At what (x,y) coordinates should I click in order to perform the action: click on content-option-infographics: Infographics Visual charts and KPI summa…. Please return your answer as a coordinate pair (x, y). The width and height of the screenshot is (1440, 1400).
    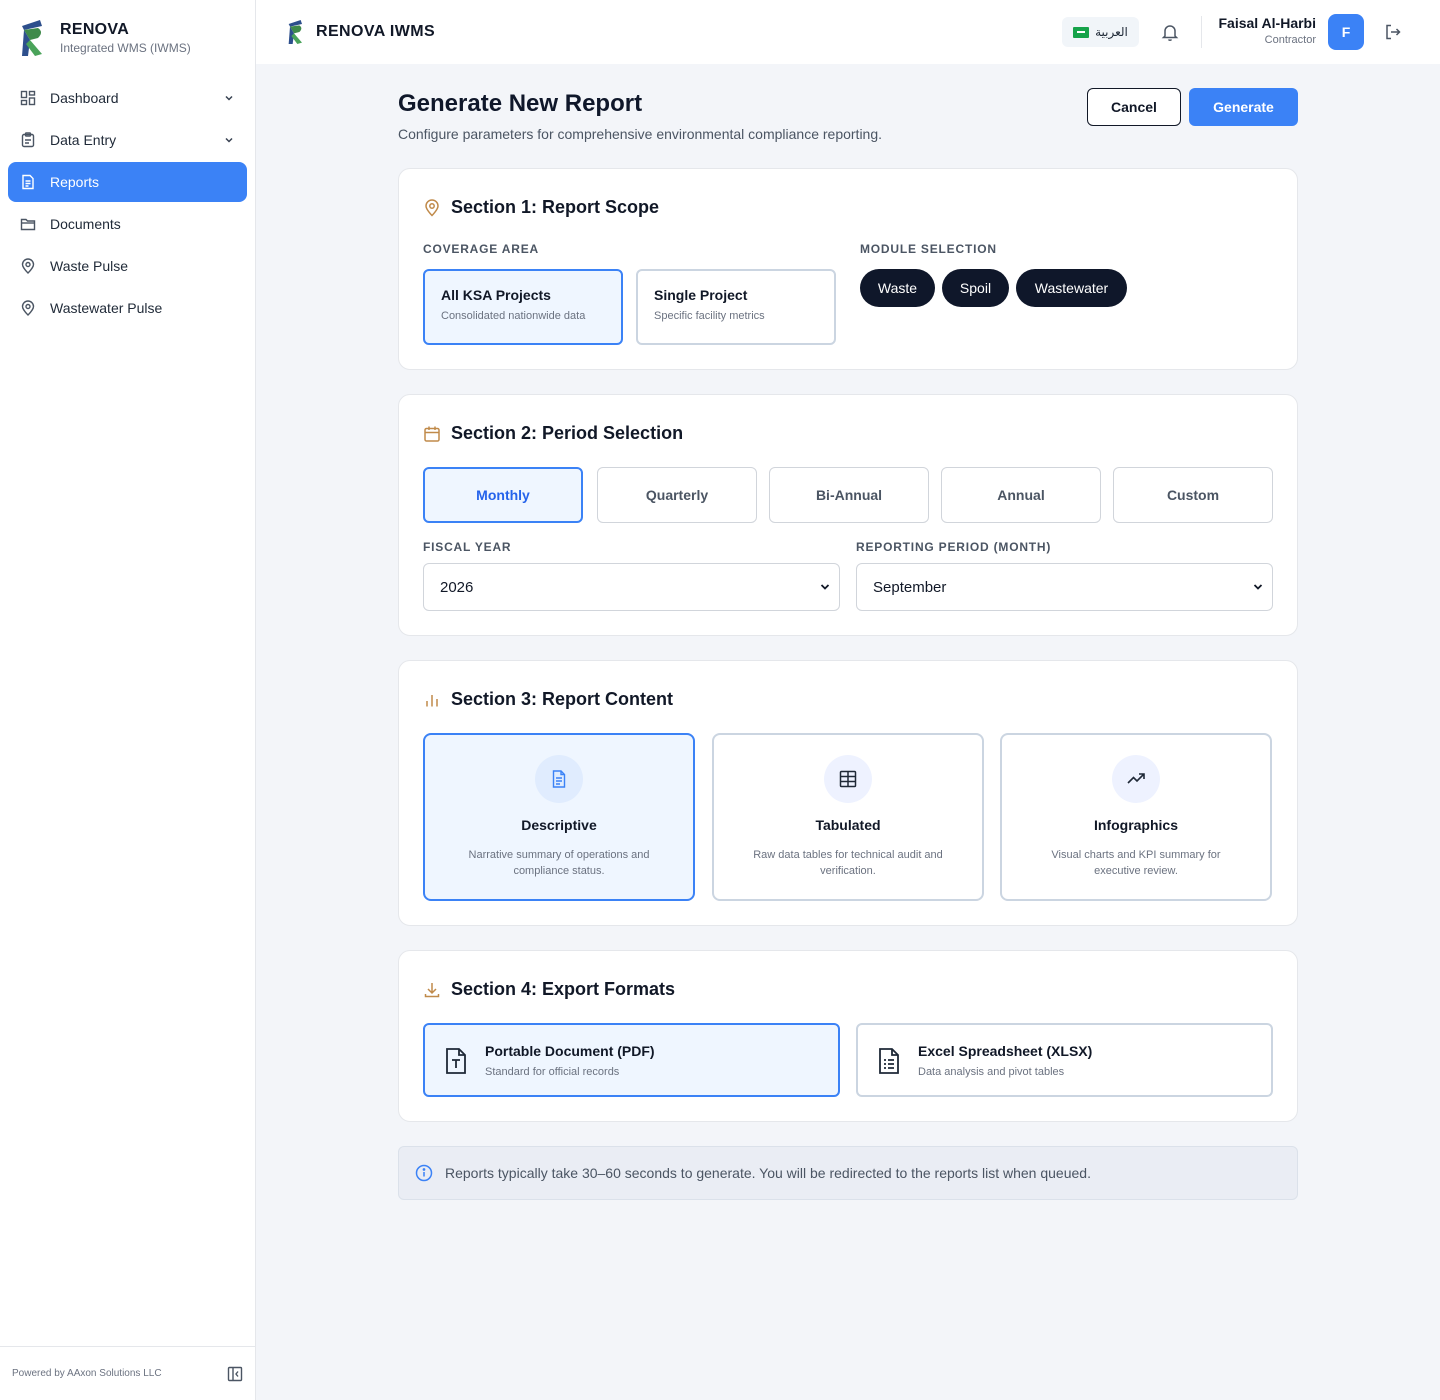
    Looking at the image, I should click on (1136, 817).